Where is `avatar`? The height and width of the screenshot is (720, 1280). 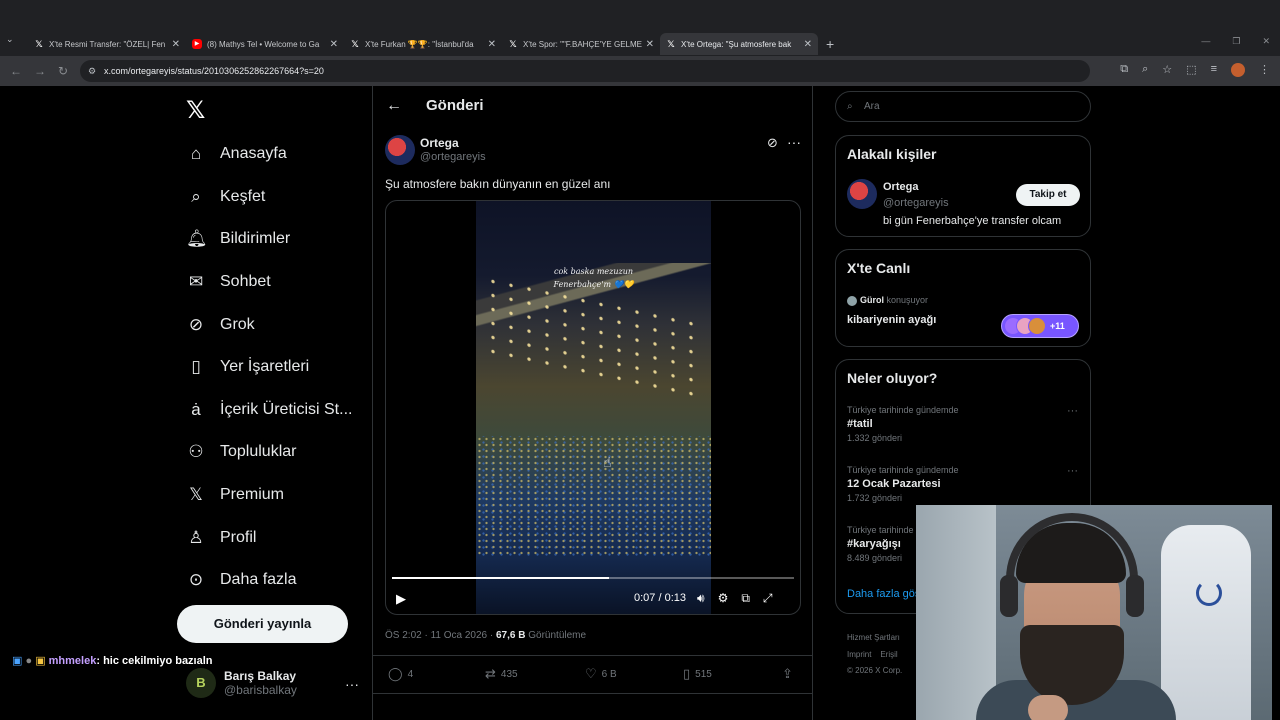 avatar is located at coordinates (862, 194).